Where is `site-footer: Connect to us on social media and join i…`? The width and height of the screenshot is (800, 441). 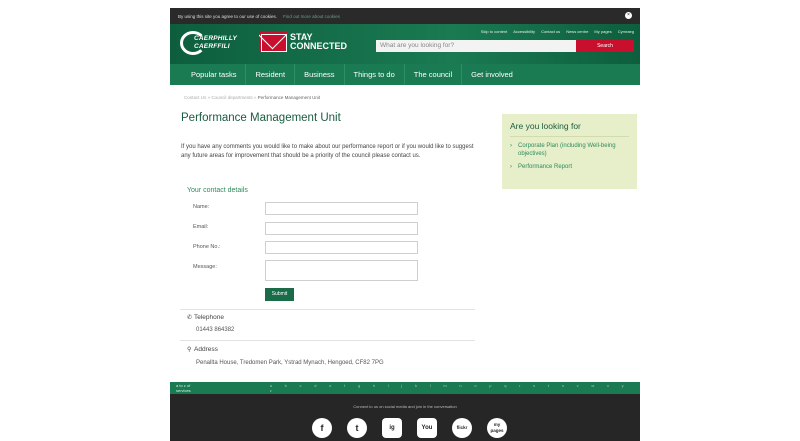
site-footer: Connect to us on social media and join i… is located at coordinates (405, 417).